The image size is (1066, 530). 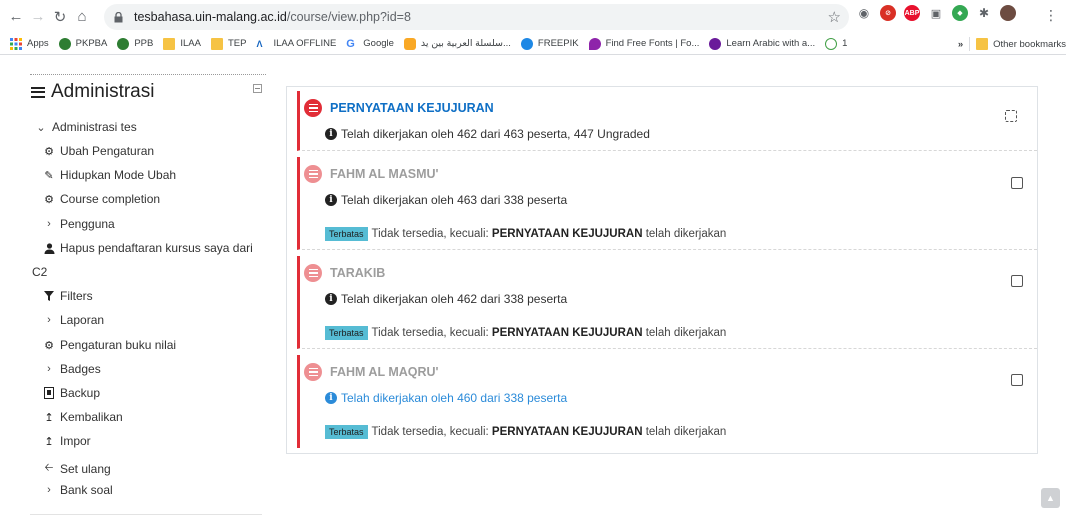 What do you see at coordinates (313, 108) in the screenshot?
I see `quiz-icon` at bounding box center [313, 108].